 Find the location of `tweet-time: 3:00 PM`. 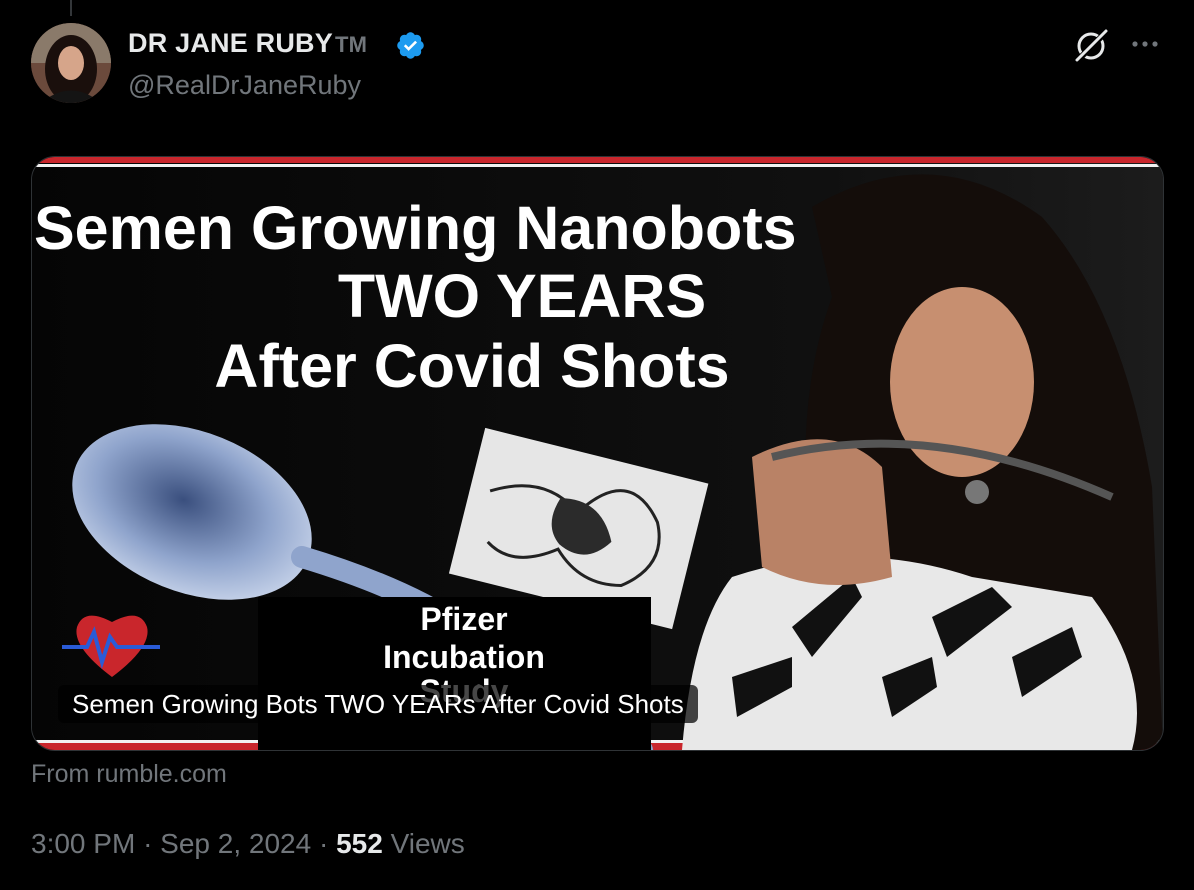

tweet-time: 3:00 PM is located at coordinates (83, 843).